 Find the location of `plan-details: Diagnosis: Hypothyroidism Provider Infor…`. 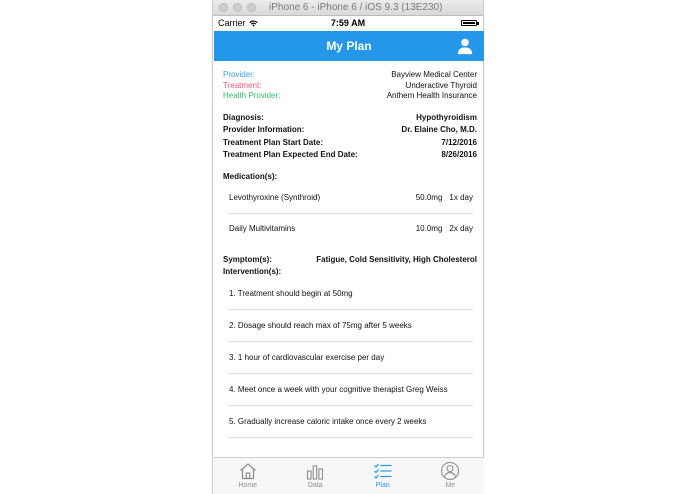

plan-details: Diagnosis: Hypothyroidism Provider Infor… is located at coordinates (350, 137).